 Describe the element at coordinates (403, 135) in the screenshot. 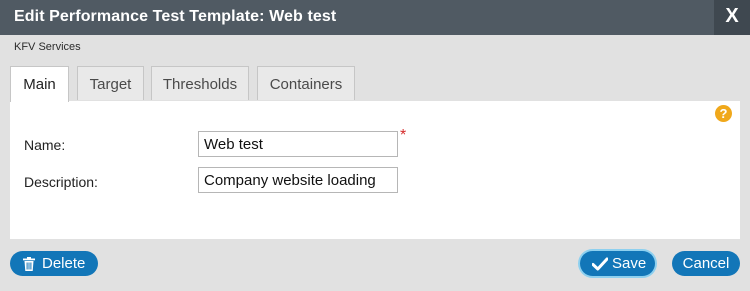

I see `required-indicator: *` at that location.